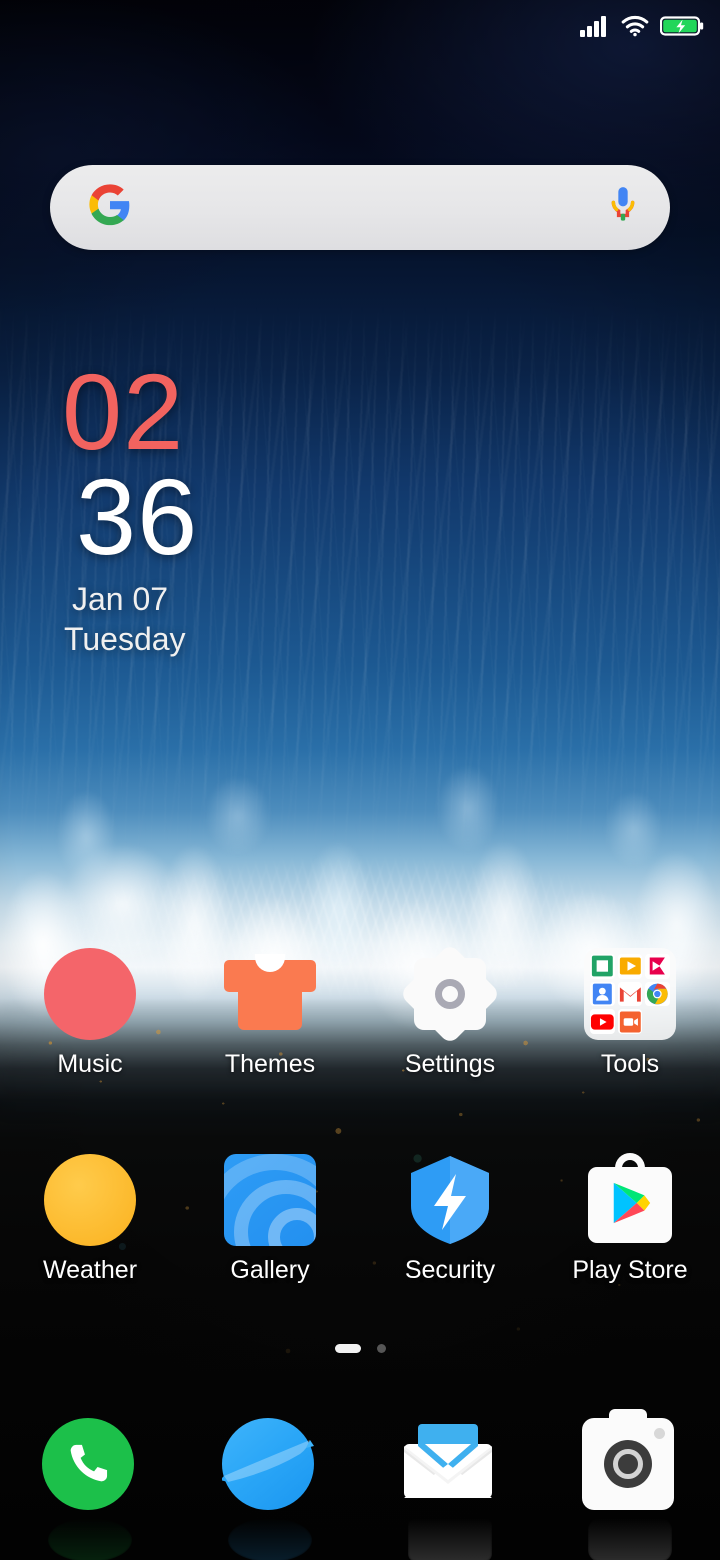  What do you see at coordinates (682, 26) in the screenshot?
I see `battery-charging-icon` at bounding box center [682, 26].